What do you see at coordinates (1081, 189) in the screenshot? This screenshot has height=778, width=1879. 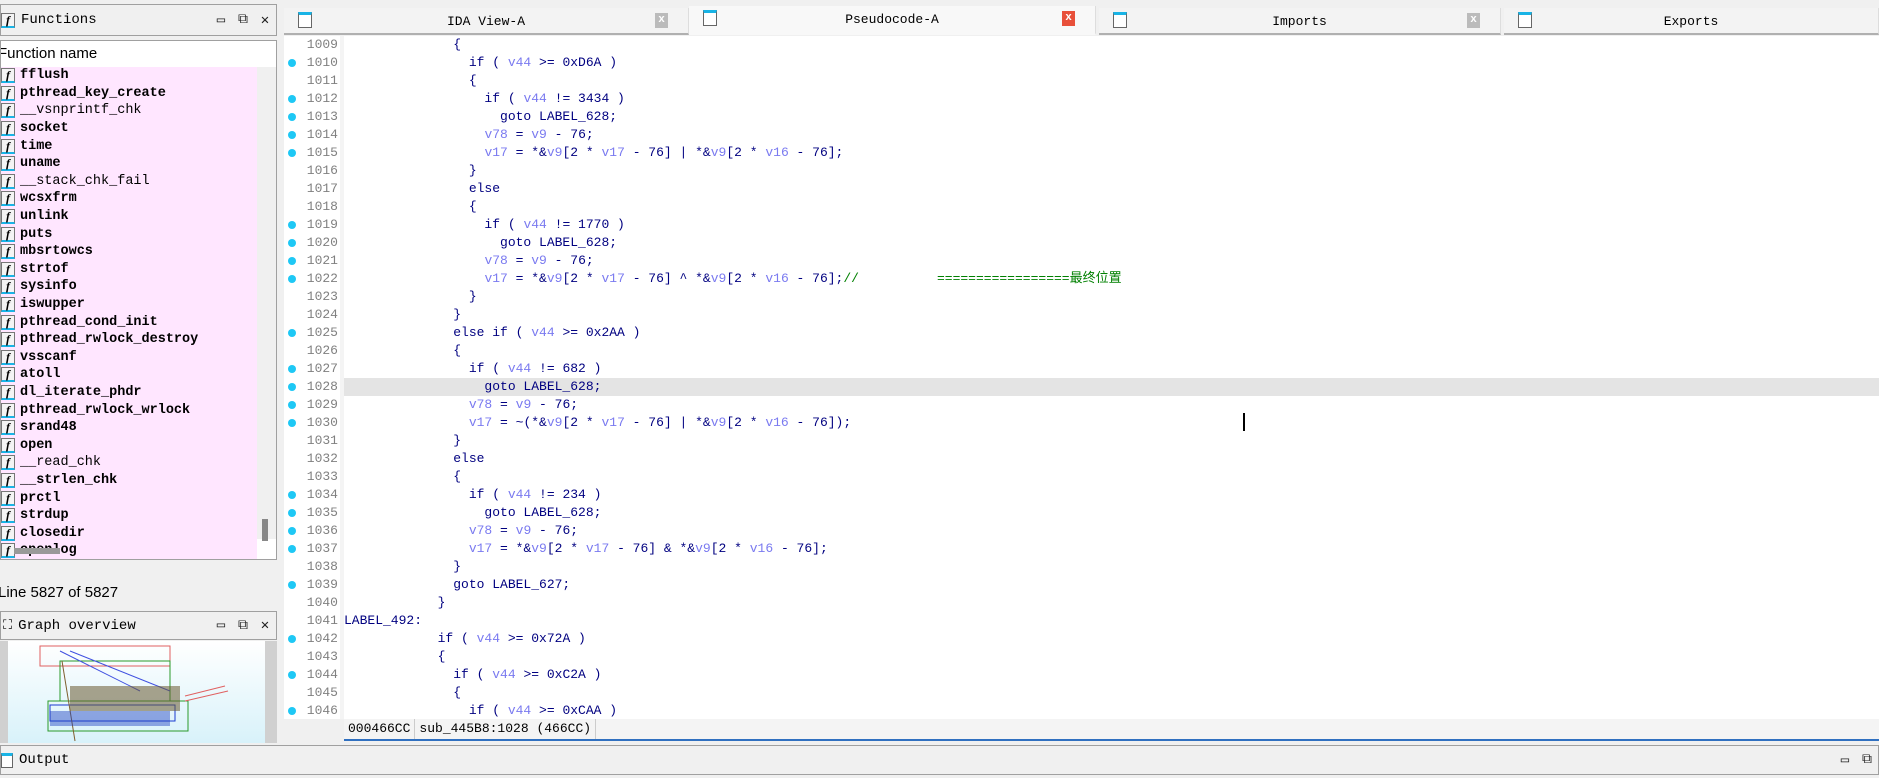 I see `code-line: 1017 else` at bounding box center [1081, 189].